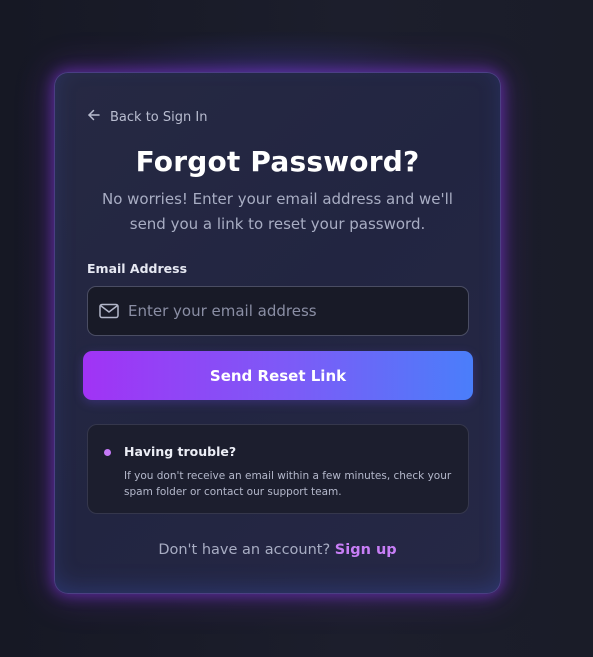 The width and height of the screenshot is (593, 657). Describe the element at coordinates (94, 117) in the screenshot. I see `arrow-left-icon` at that location.